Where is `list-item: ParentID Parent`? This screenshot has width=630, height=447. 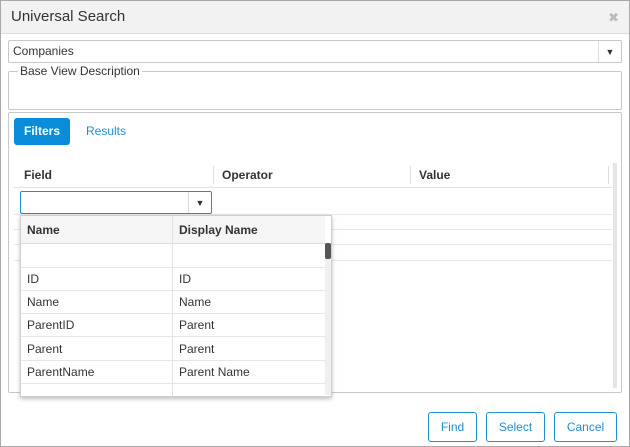
list-item: ParentID Parent is located at coordinates (173, 325).